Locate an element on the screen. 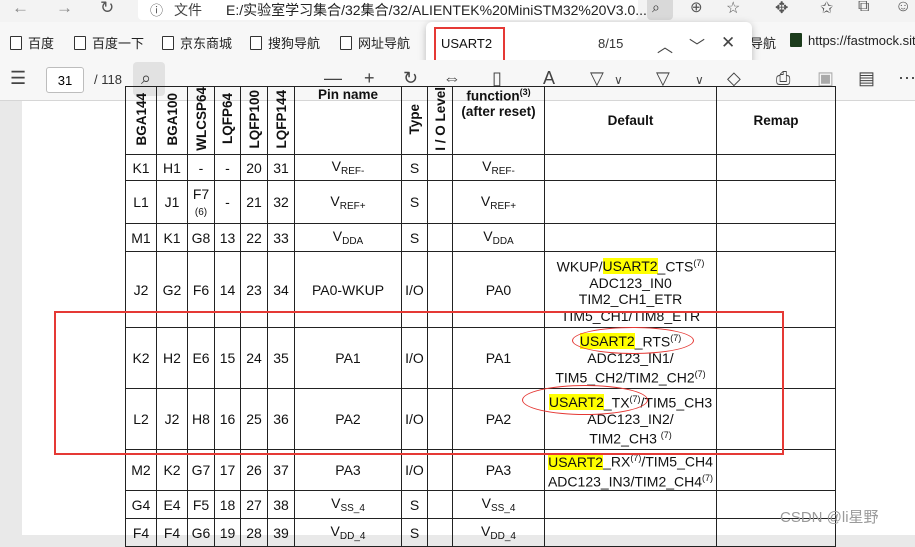  cell: F5 is located at coordinates (201, 505).